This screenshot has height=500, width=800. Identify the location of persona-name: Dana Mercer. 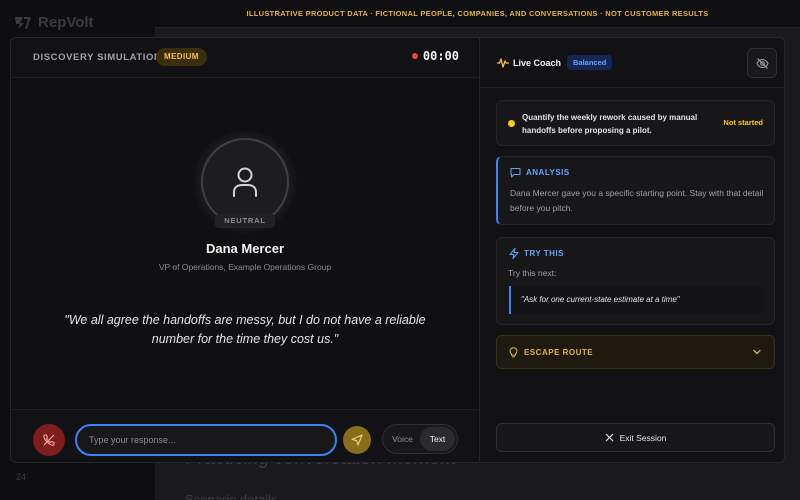
(245, 248).